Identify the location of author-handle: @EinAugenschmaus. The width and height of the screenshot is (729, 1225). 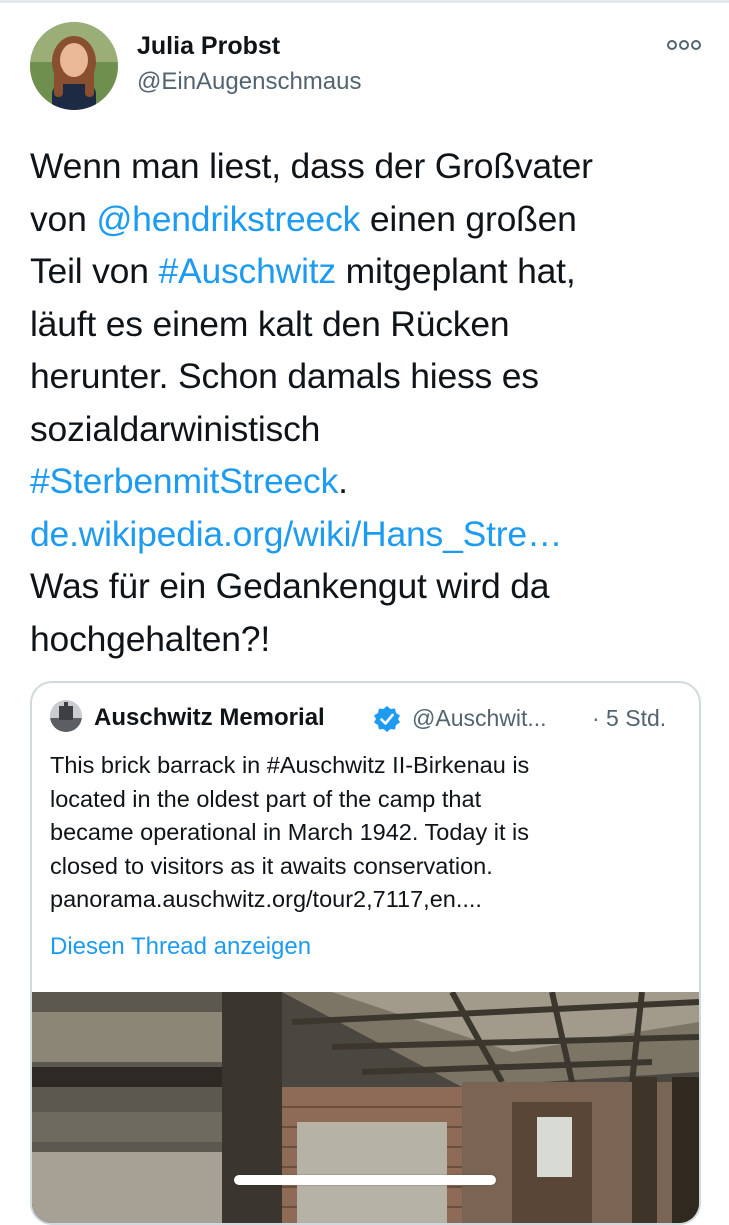
(249, 82).